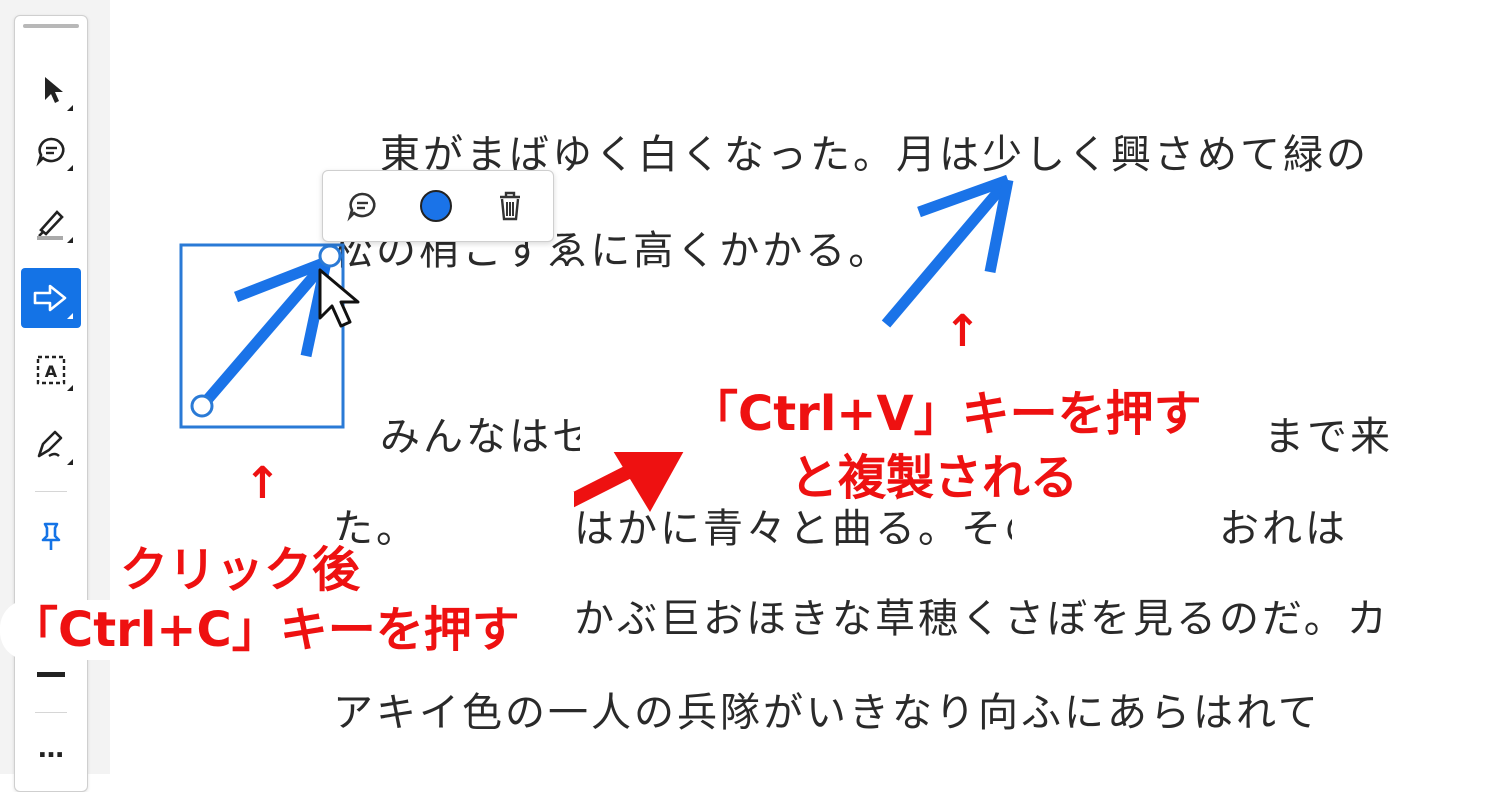 This screenshot has height=792, width=1512. I want to click on annotation-popup, so click(438, 206).